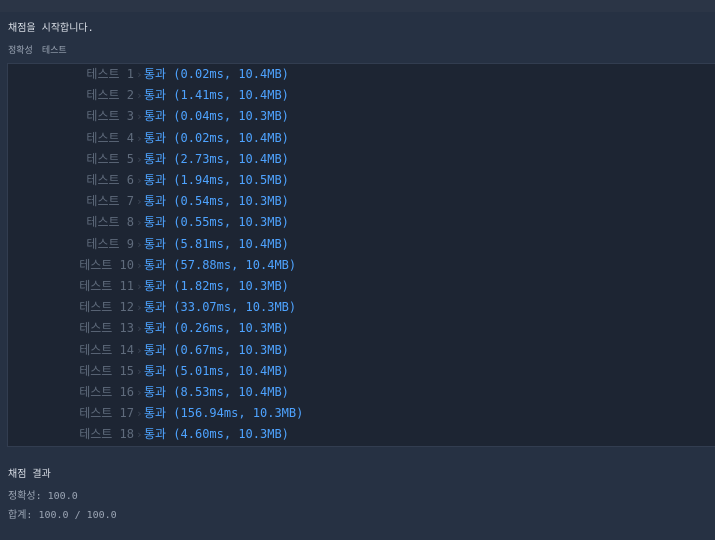  What do you see at coordinates (358, 307) in the screenshot?
I see `test-row: 테스트 12 › 통과 (33.07ms, 10.3MB)` at bounding box center [358, 307].